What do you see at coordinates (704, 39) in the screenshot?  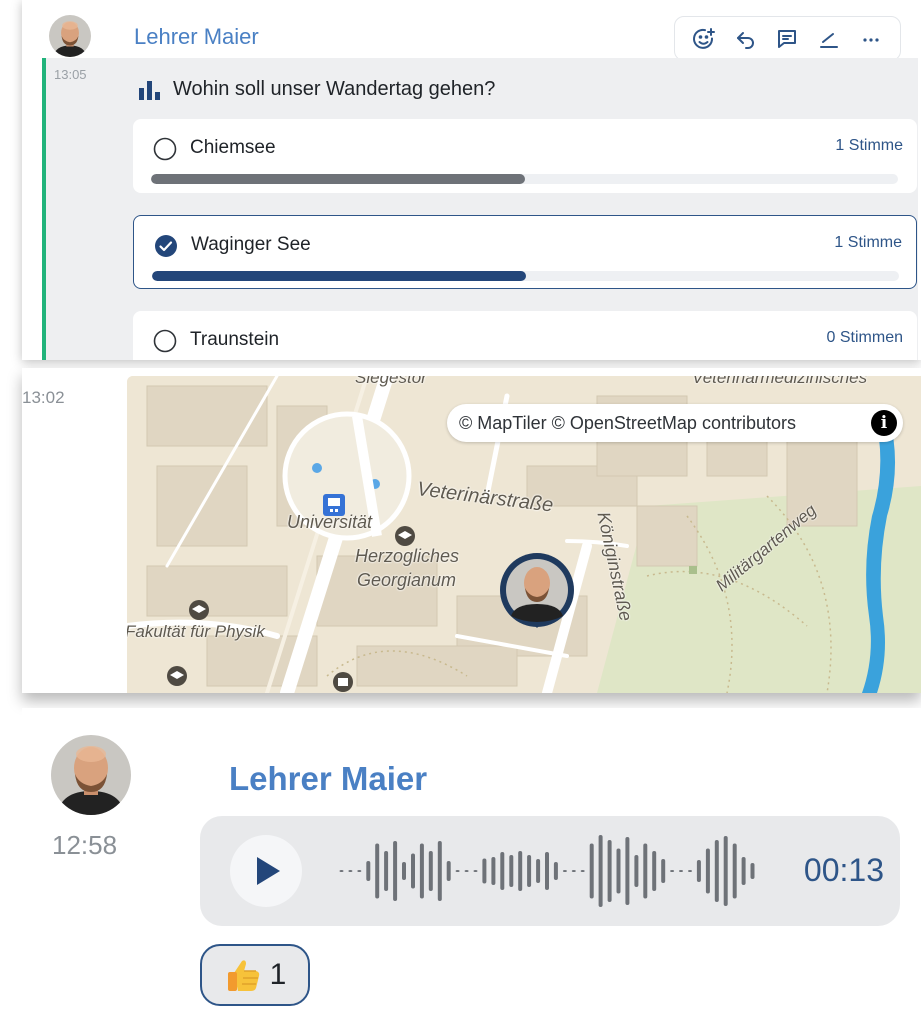 I see `add-reaction-icon` at bounding box center [704, 39].